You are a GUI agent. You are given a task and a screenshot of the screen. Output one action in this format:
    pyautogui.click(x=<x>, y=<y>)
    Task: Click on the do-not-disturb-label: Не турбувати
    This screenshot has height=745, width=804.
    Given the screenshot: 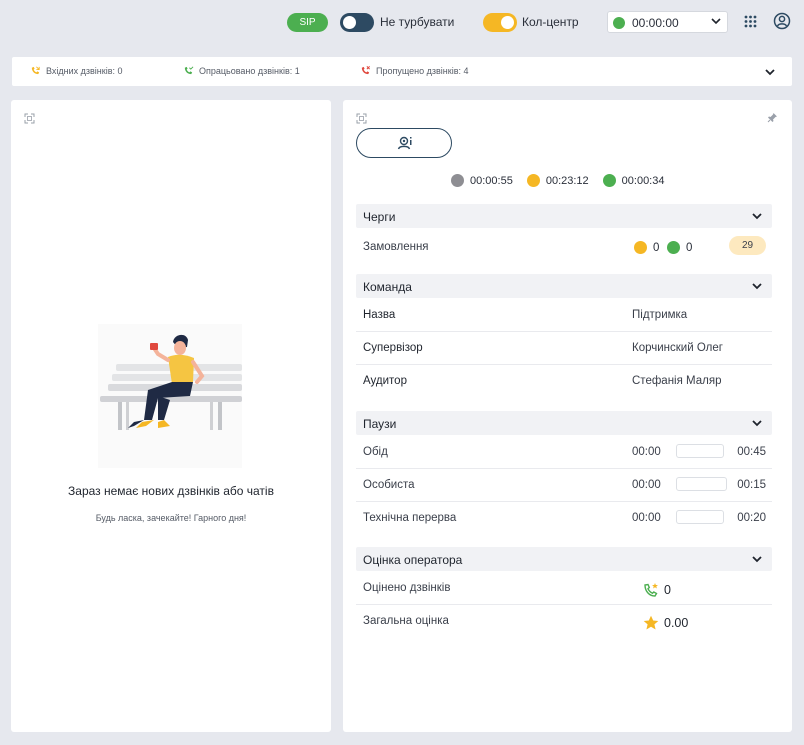 What is the action you would take?
    pyautogui.click(x=417, y=22)
    